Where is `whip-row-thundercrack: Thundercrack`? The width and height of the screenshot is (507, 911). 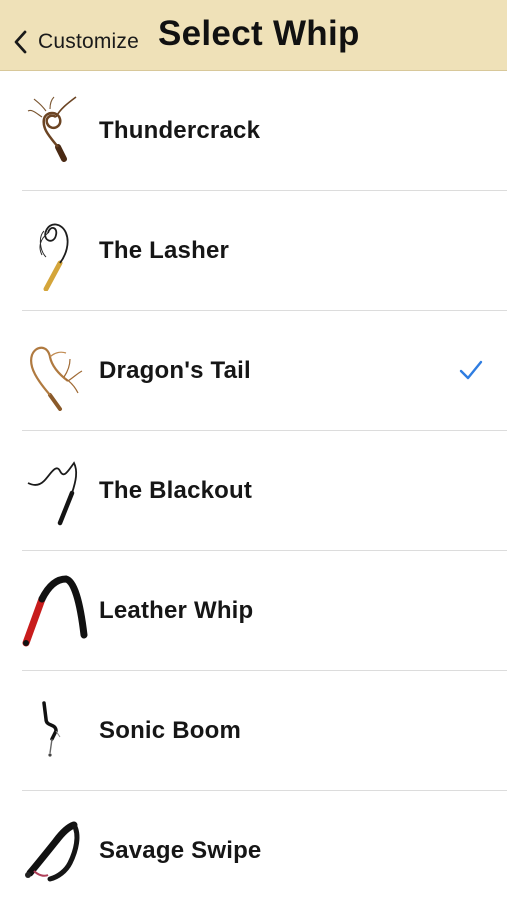 whip-row-thundercrack: Thundercrack is located at coordinates (253, 131).